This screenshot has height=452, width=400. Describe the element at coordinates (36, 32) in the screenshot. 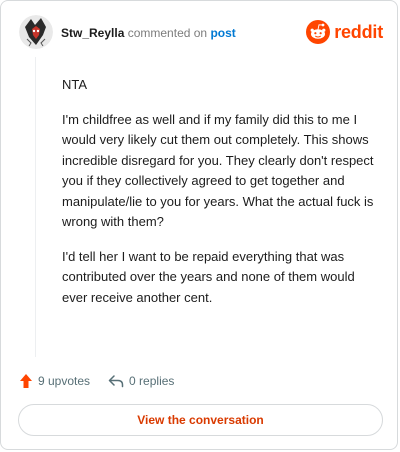

I see `user-avatar` at that location.